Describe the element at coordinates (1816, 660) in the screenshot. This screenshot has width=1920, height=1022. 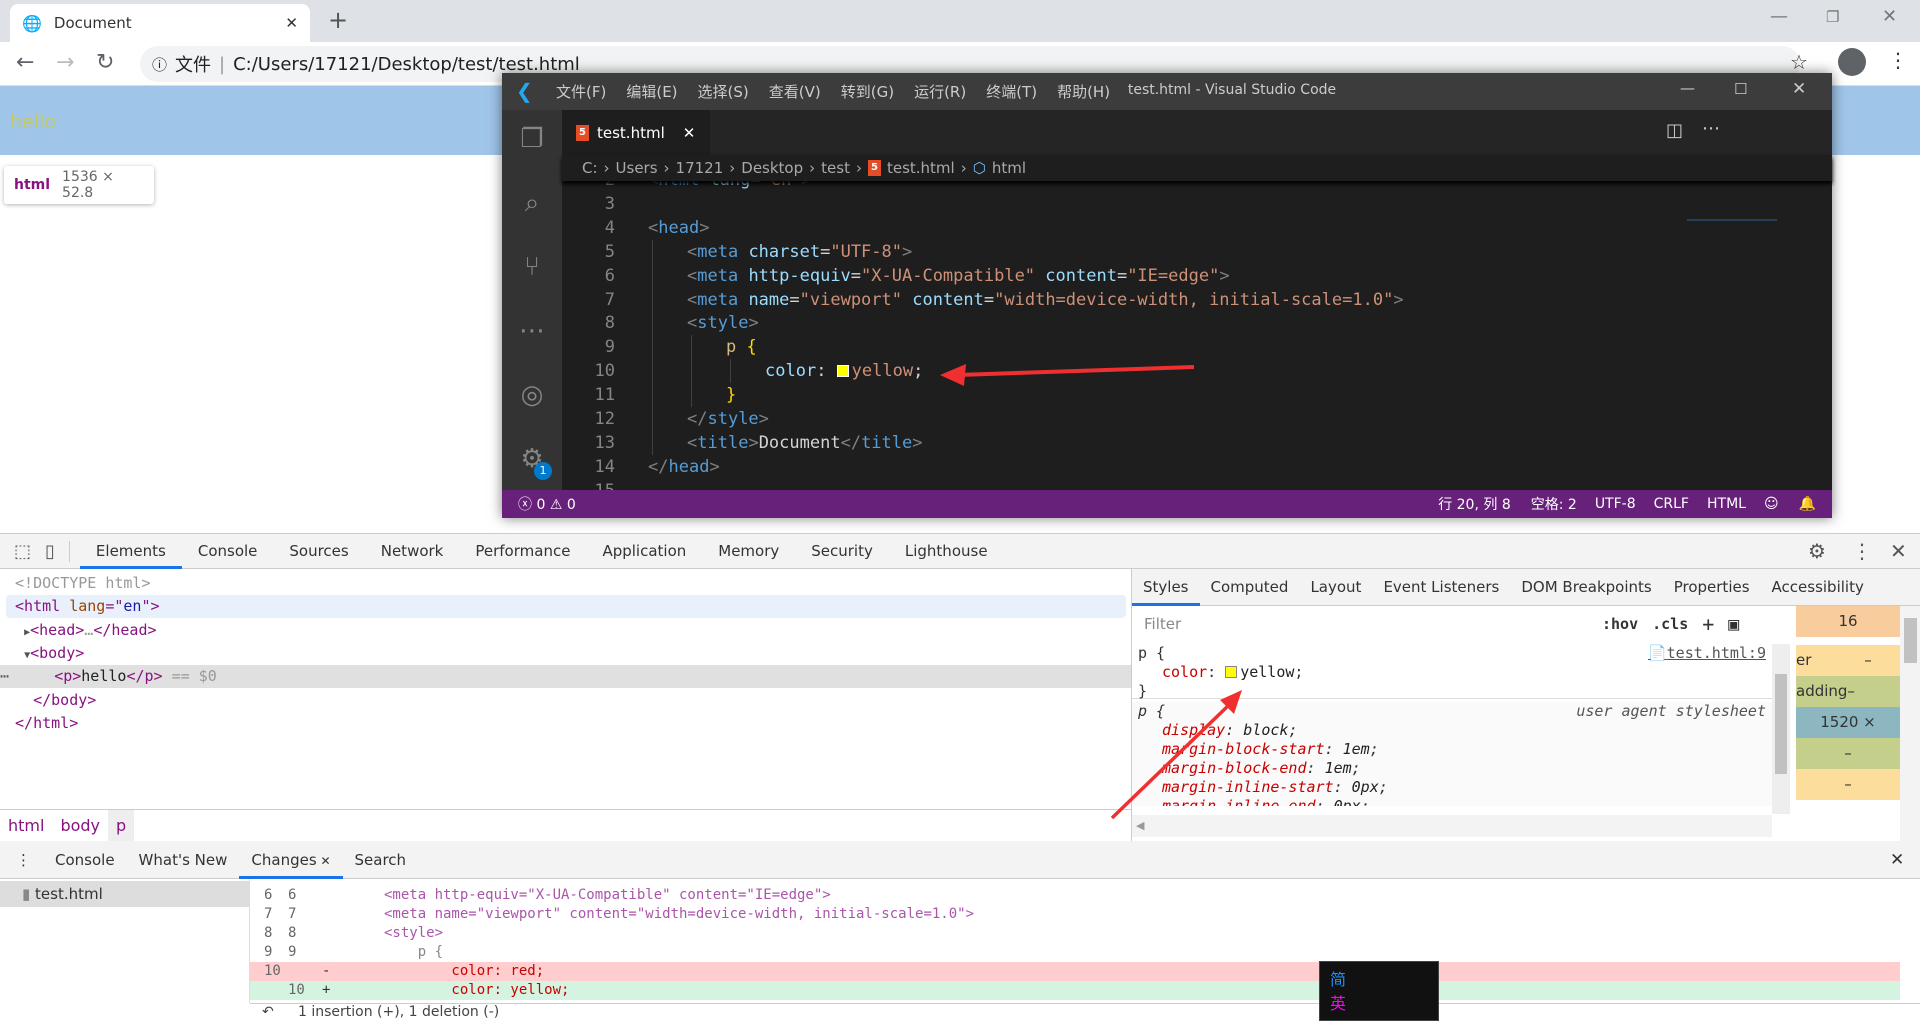
I see `box-model-value: er` at that location.